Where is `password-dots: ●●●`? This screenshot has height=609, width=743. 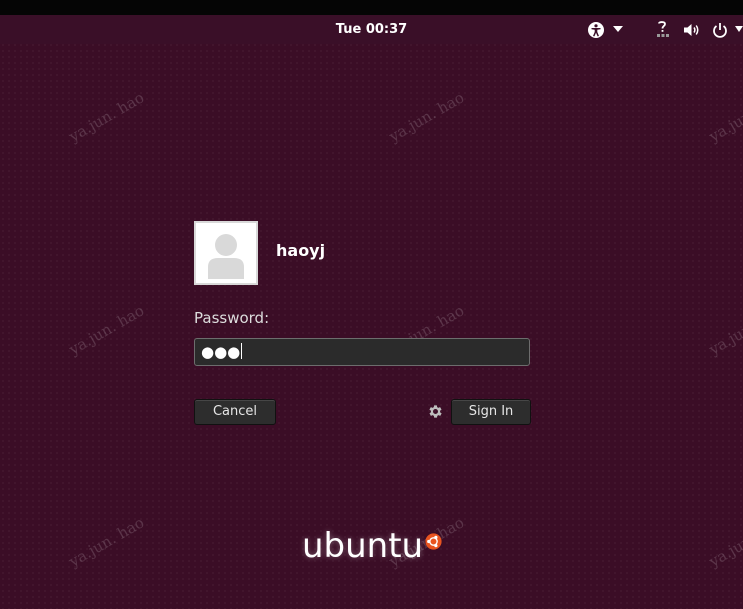 password-dots: ●●● is located at coordinates (221, 352).